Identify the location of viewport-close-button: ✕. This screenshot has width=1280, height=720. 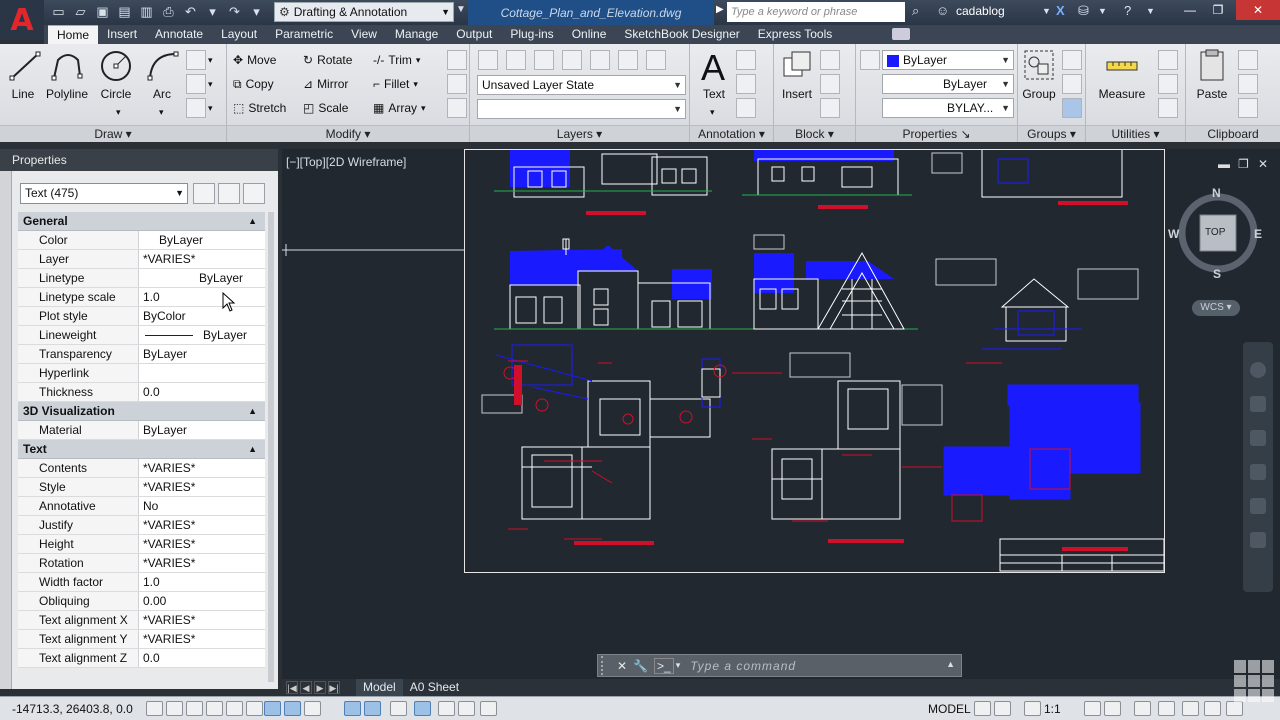
(1263, 164).